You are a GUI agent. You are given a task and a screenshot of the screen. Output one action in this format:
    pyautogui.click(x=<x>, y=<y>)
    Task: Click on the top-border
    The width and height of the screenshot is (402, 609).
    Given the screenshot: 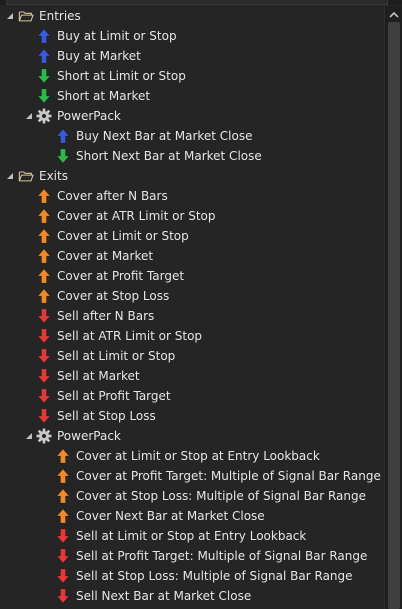 What is the action you would take?
    pyautogui.click(x=201, y=2)
    